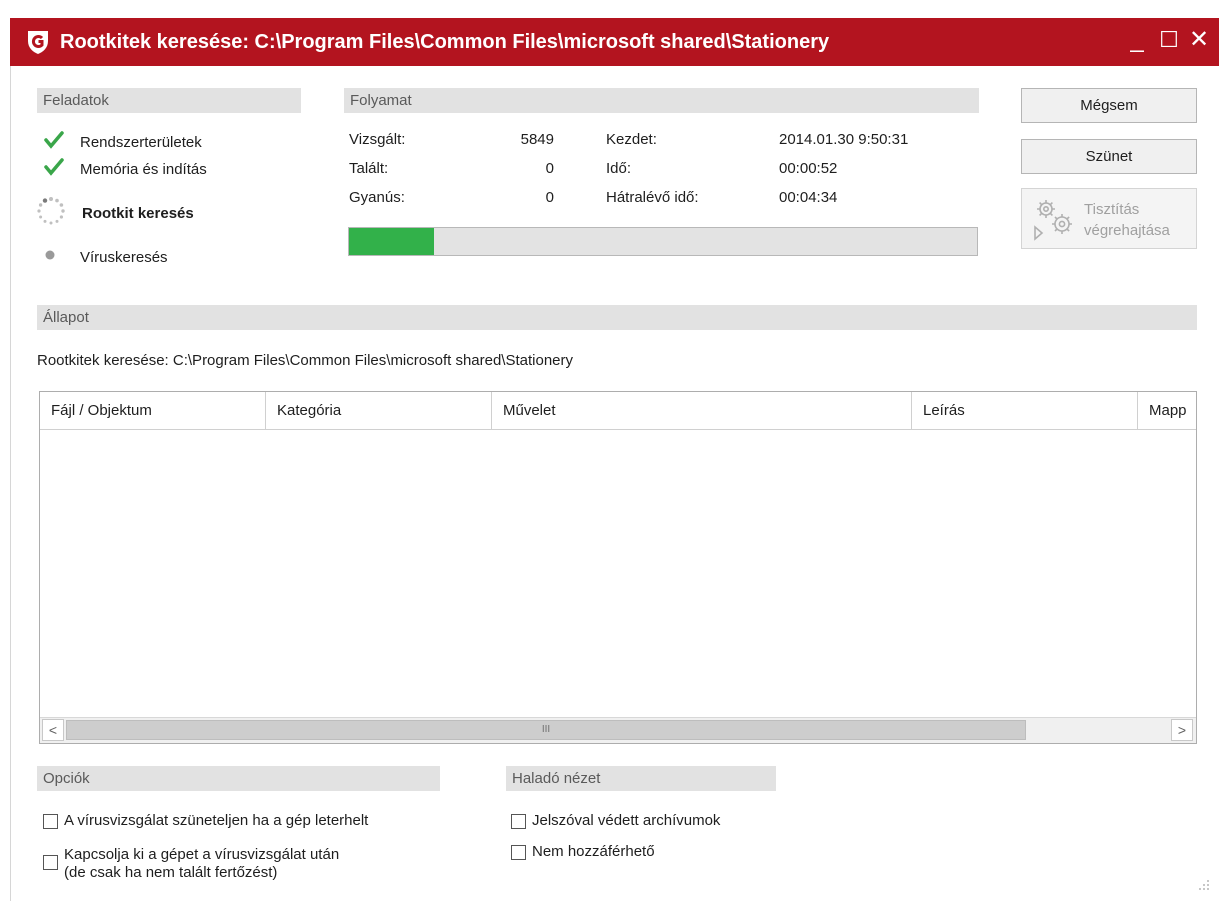 The image size is (1219, 901). What do you see at coordinates (537, 139) in the screenshot?
I see `scanned-value: 5849` at bounding box center [537, 139].